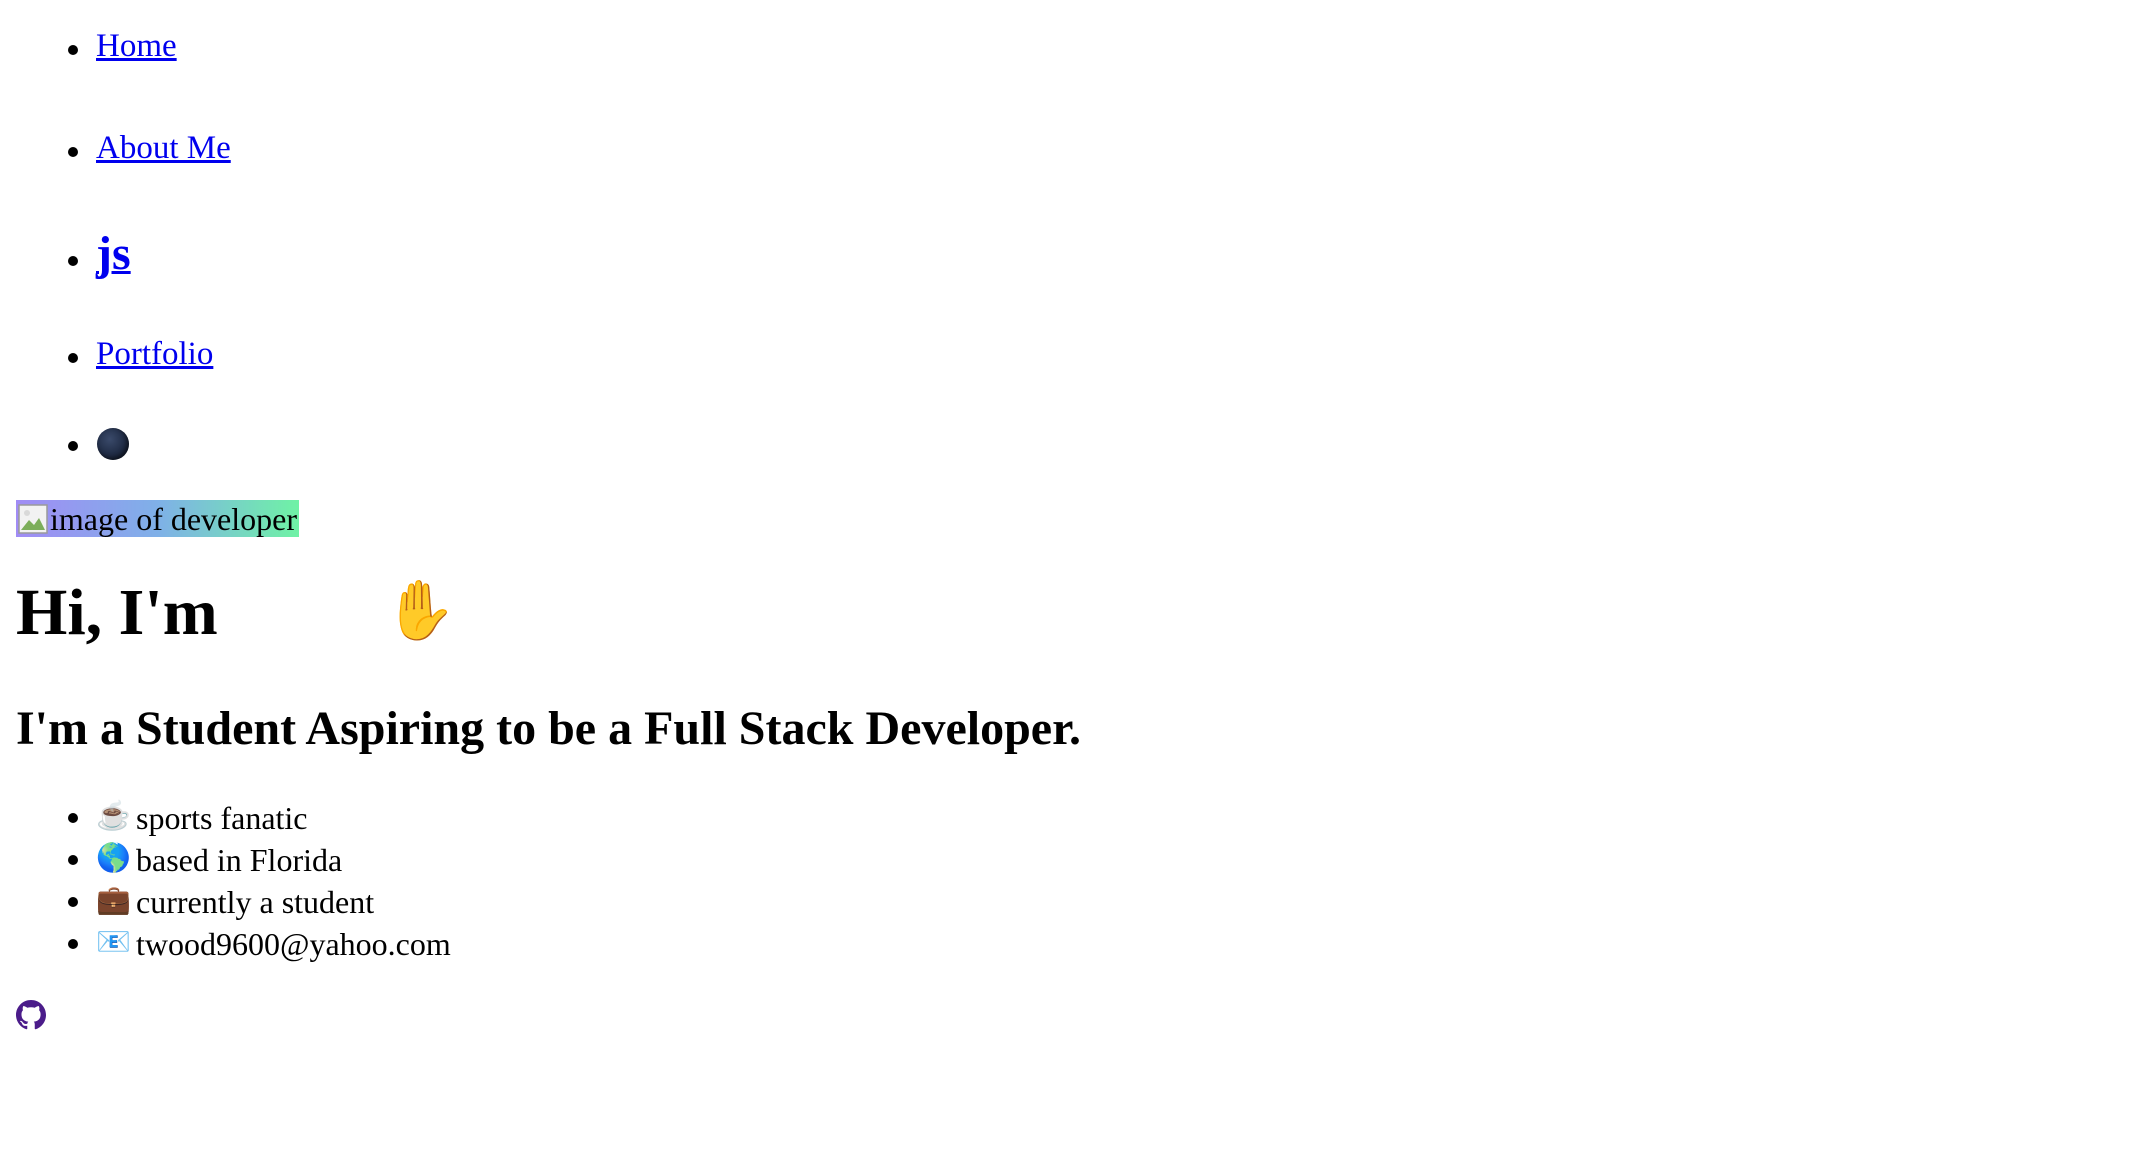 This screenshot has width=2144, height=1172. Describe the element at coordinates (113, 900) in the screenshot. I see `briefcase-icon: 💼` at that location.